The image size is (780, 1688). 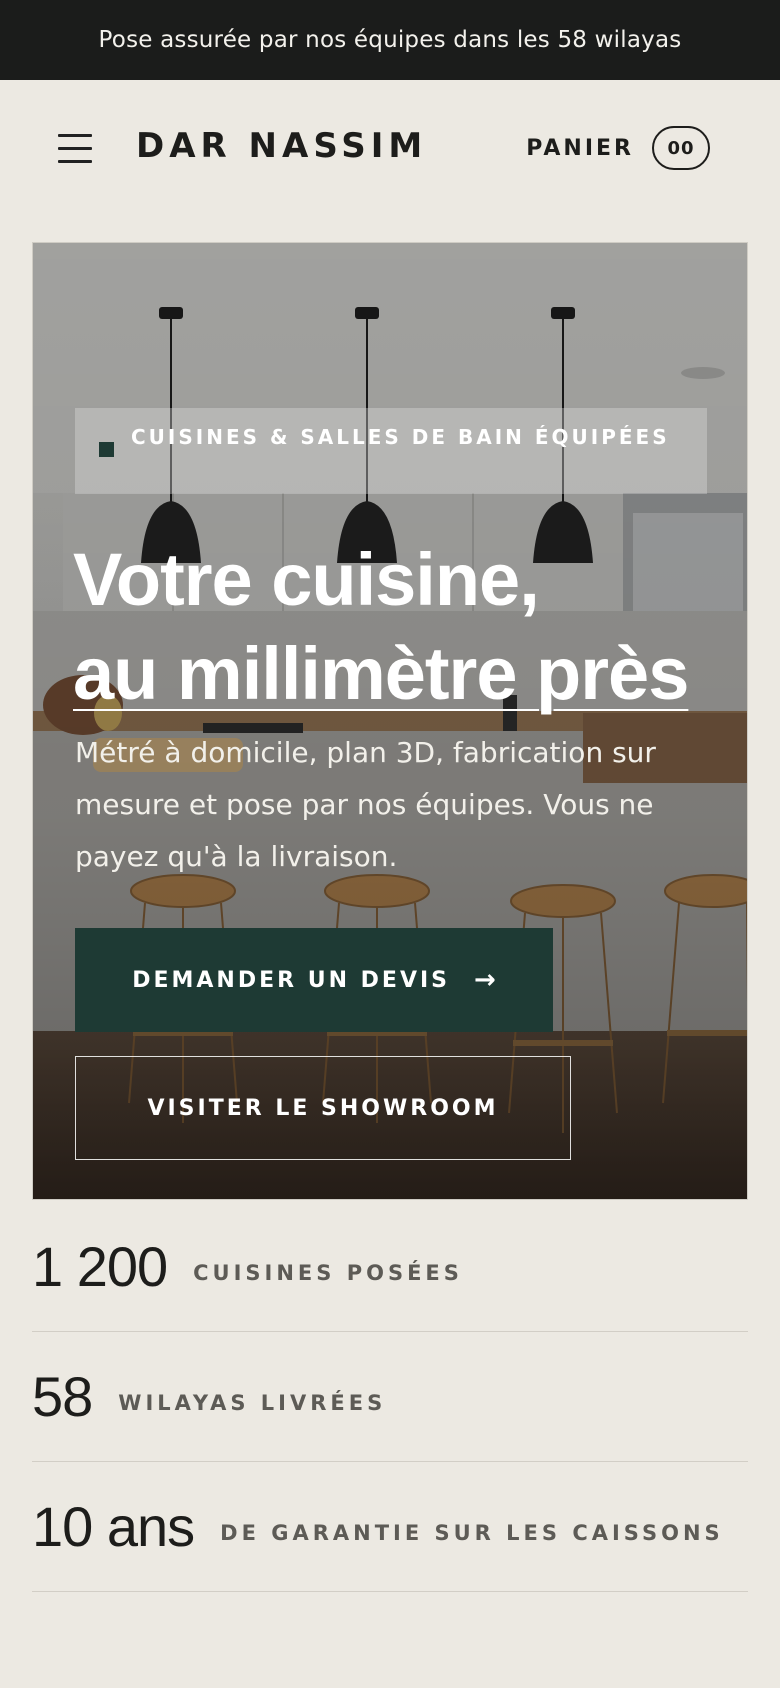 I want to click on arrow-right-icon: →, so click(x=485, y=980).